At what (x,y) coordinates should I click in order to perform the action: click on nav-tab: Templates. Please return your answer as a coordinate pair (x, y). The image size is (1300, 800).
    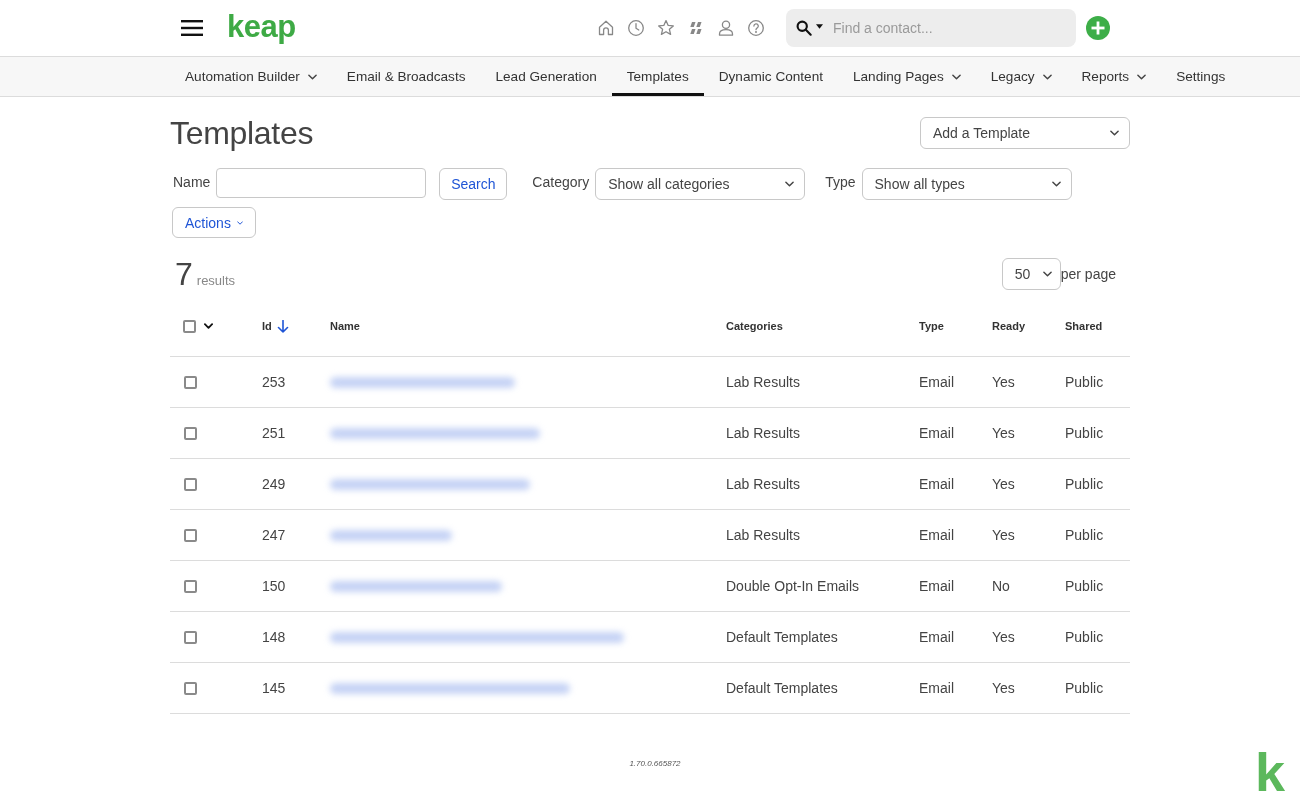
    Looking at the image, I should click on (657, 76).